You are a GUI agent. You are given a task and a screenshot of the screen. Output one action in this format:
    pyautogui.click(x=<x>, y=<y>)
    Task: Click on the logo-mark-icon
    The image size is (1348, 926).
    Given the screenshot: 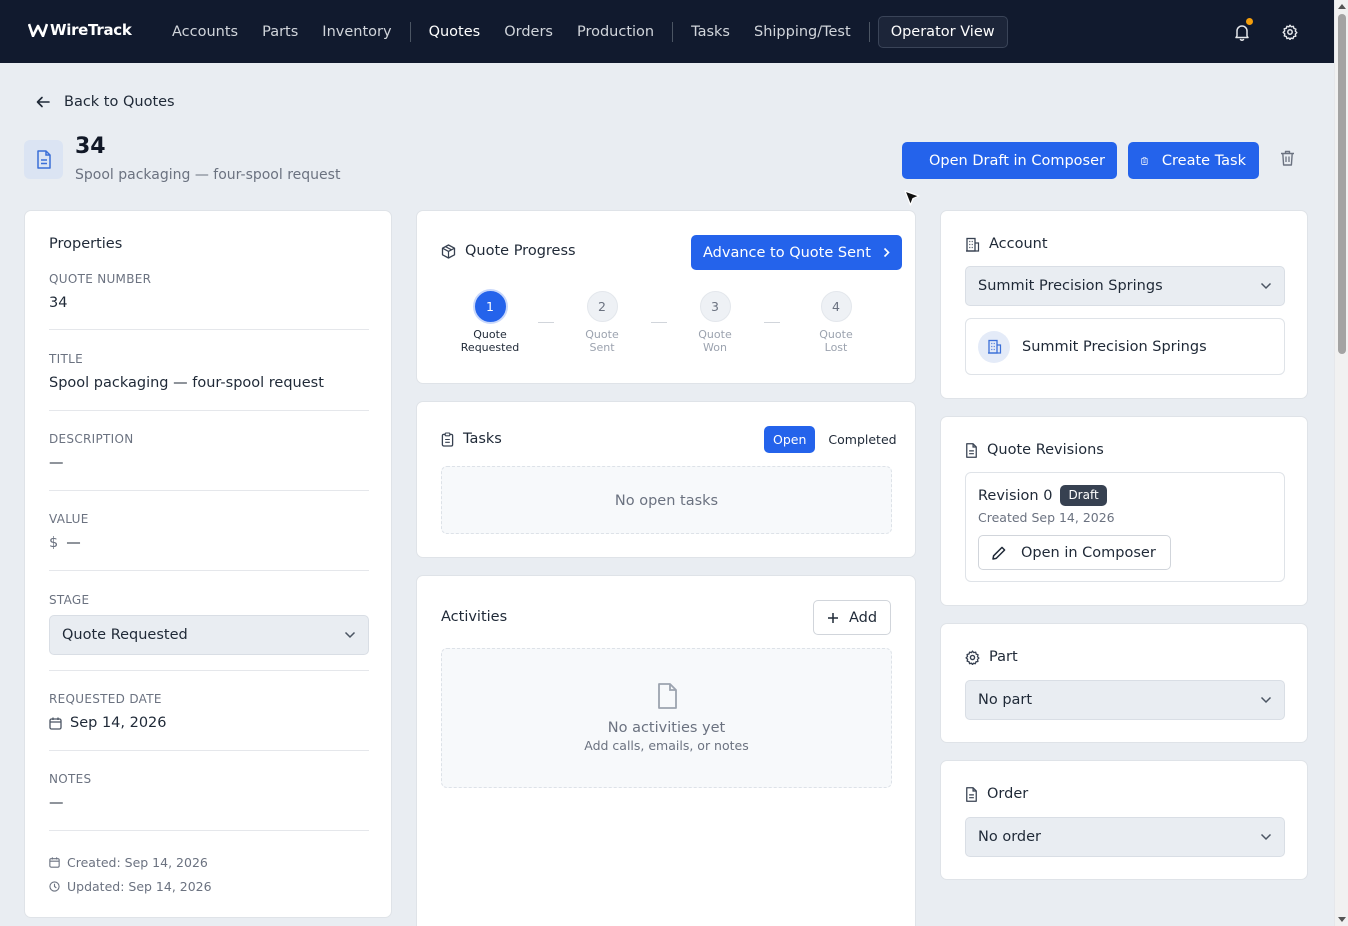 What is the action you would take?
    pyautogui.click(x=38, y=30)
    